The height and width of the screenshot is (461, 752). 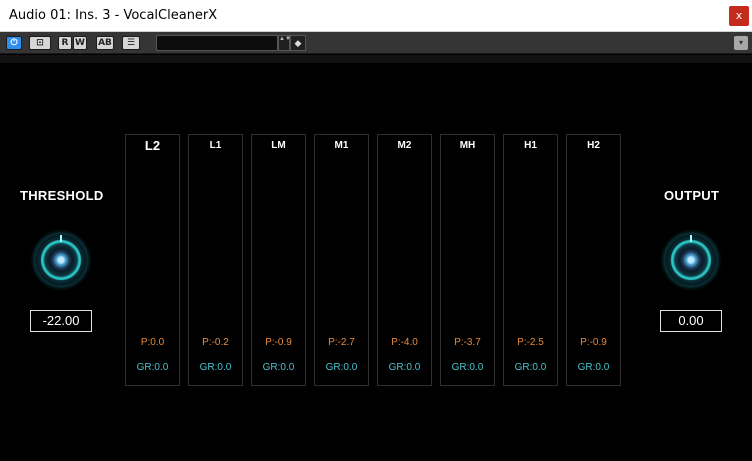 What do you see at coordinates (530, 145) in the screenshot?
I see `band-name: H1` at bounding box center [530, 145].